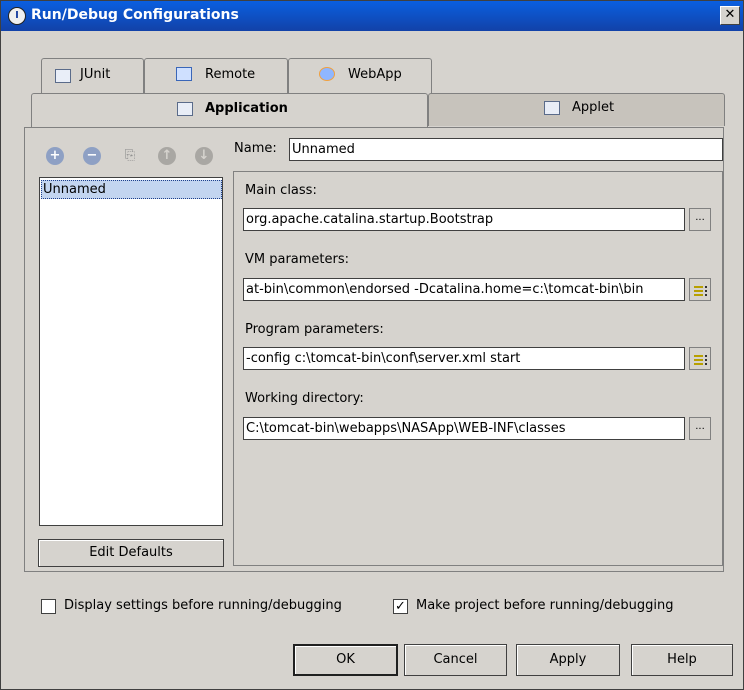 This screenshot has width=744, height=690. What do you see at coordinates (48, 606) in the screenshot?
I see `display-settings-checkbox` at bounding box center [48, 606].